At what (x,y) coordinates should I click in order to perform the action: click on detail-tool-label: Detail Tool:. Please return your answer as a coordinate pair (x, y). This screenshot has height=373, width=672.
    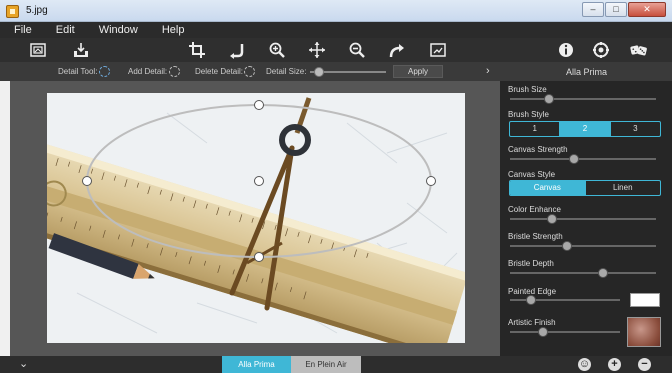
    Looking at the image, I should click on (78, 71).